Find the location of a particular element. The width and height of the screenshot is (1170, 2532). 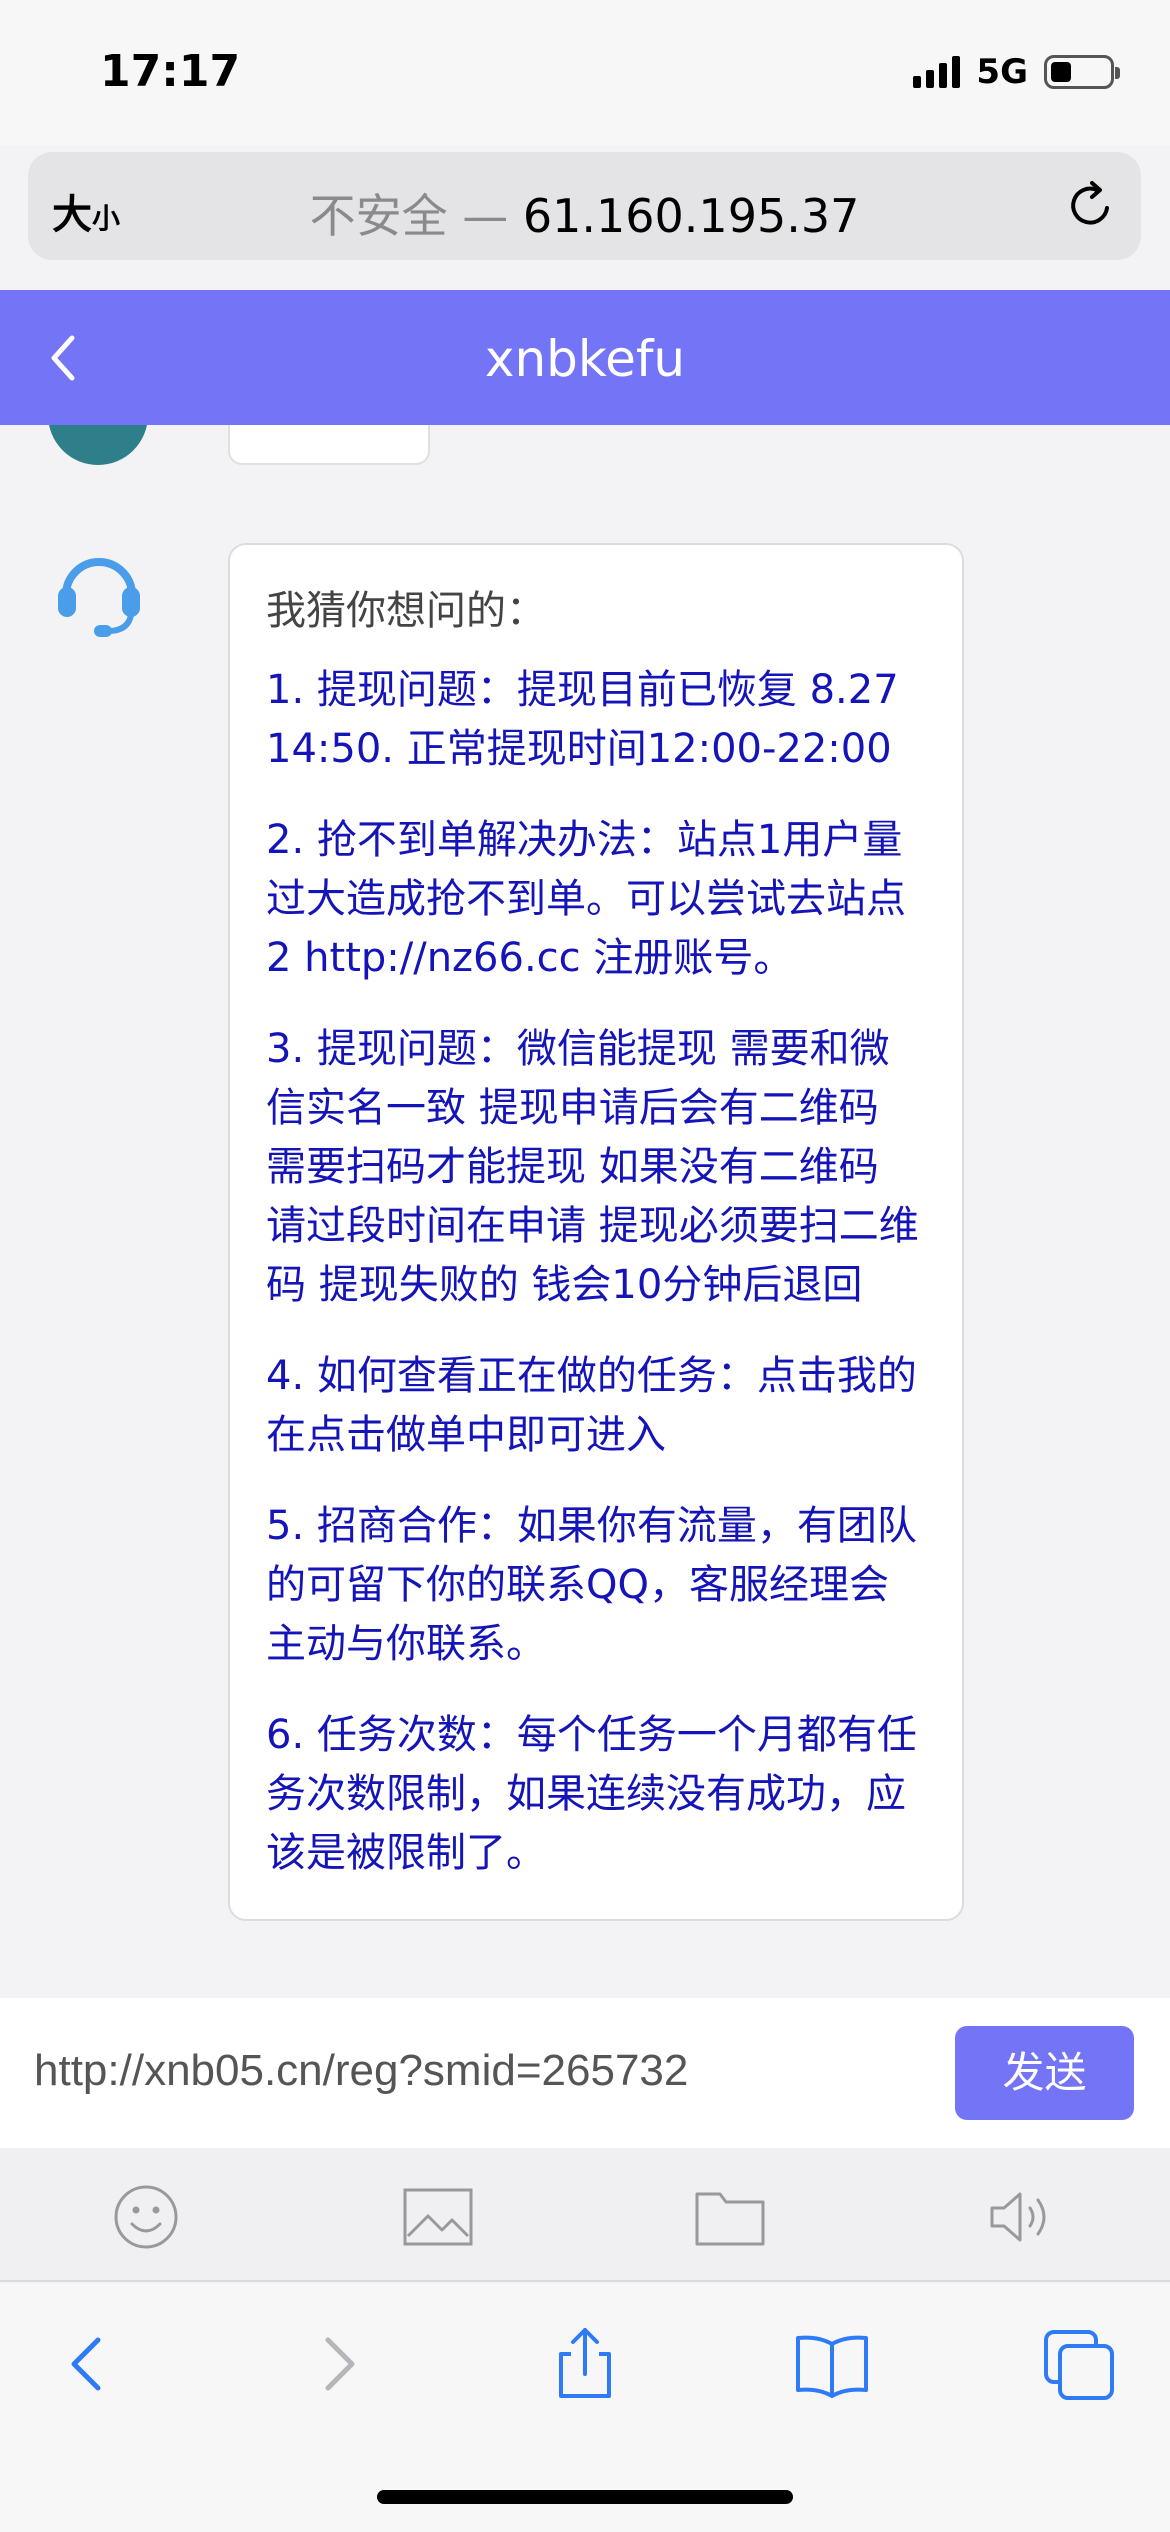

battery-level is located at coordinates (1061, 72).